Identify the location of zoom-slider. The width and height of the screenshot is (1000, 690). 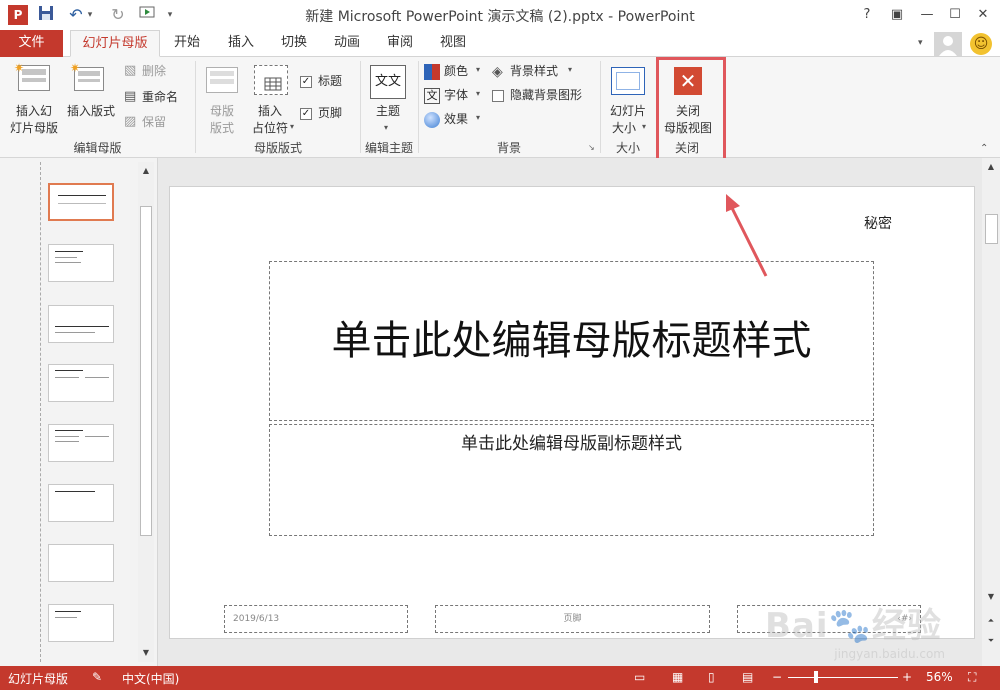
(843, 677).